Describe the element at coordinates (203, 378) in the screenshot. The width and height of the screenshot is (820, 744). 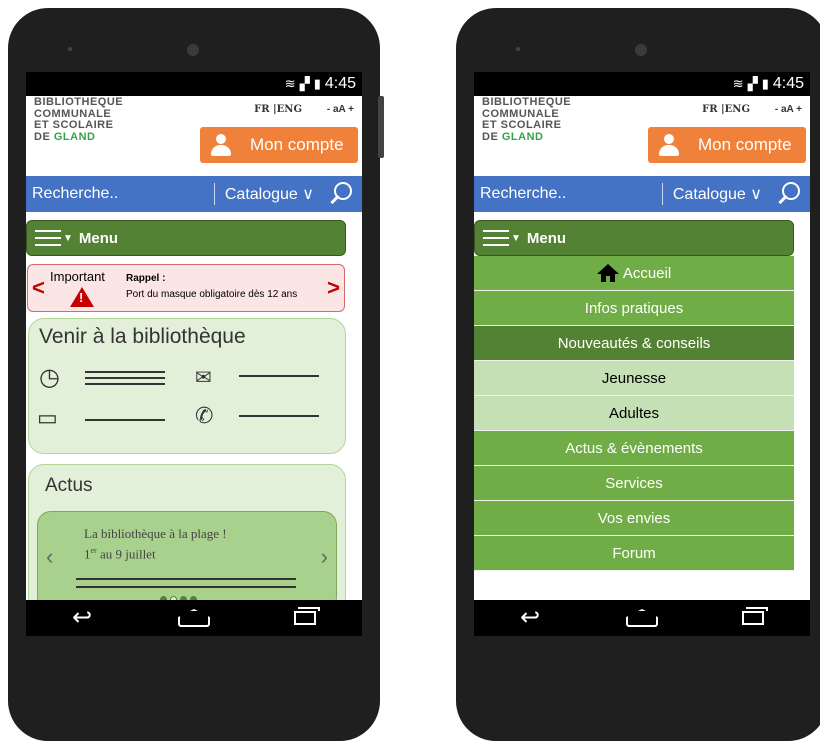
I see `mail-icon: ✉` at that location.